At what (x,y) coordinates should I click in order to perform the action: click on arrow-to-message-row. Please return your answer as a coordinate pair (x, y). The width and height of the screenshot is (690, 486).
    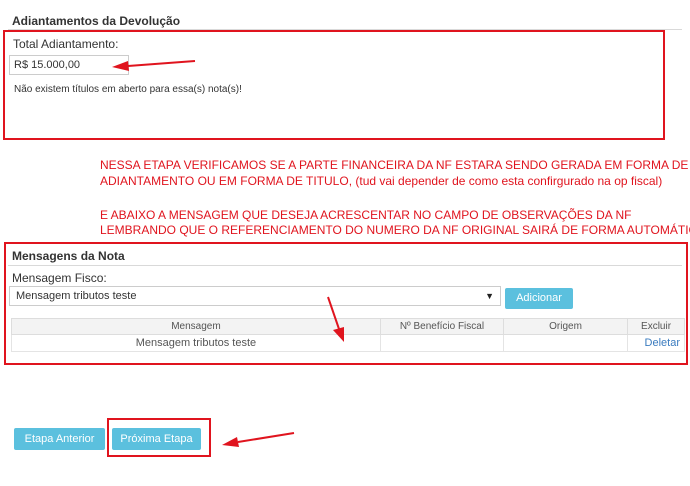
    Looking at the image, I should click on (335, 319).